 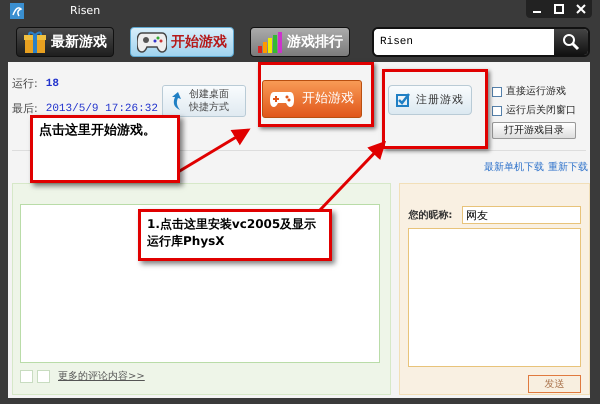 I want to click on more-comments-link: 更多的评论内容>>, so click(x=101, y=376).